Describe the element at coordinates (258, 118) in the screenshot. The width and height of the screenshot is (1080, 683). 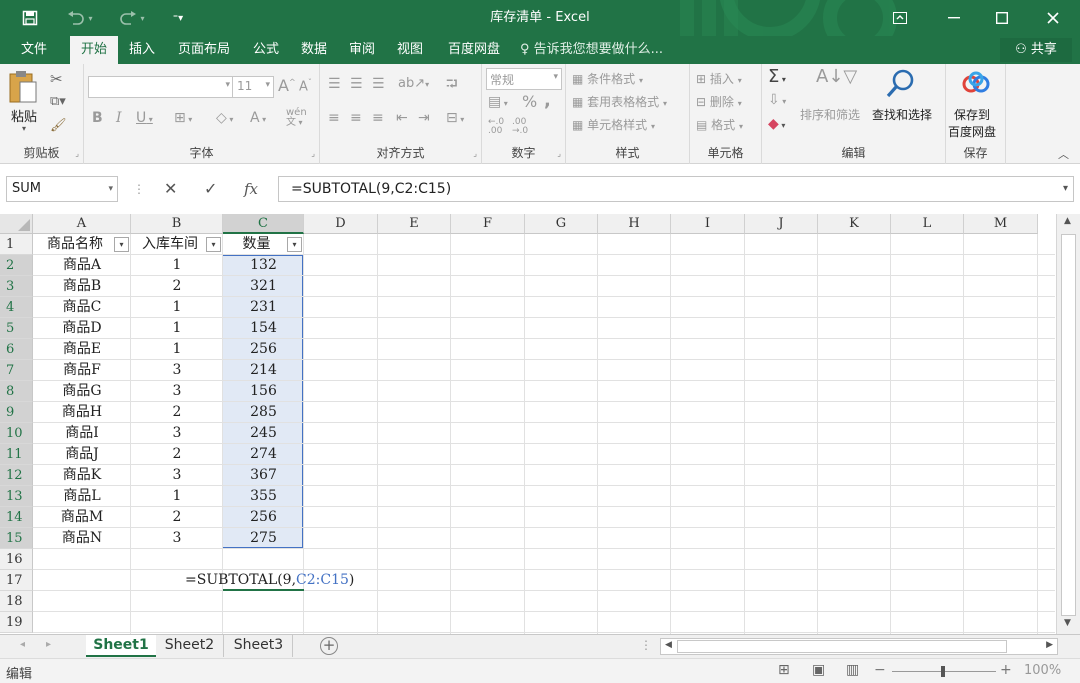
I see `font-color-button: A ▾` at that location.